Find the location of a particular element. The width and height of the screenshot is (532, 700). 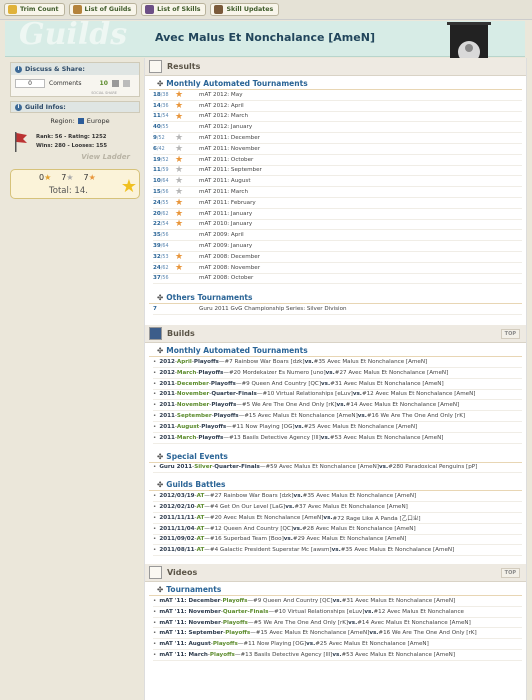

tournament-name: mAT 2008: October is located at coordinates (226, 278).